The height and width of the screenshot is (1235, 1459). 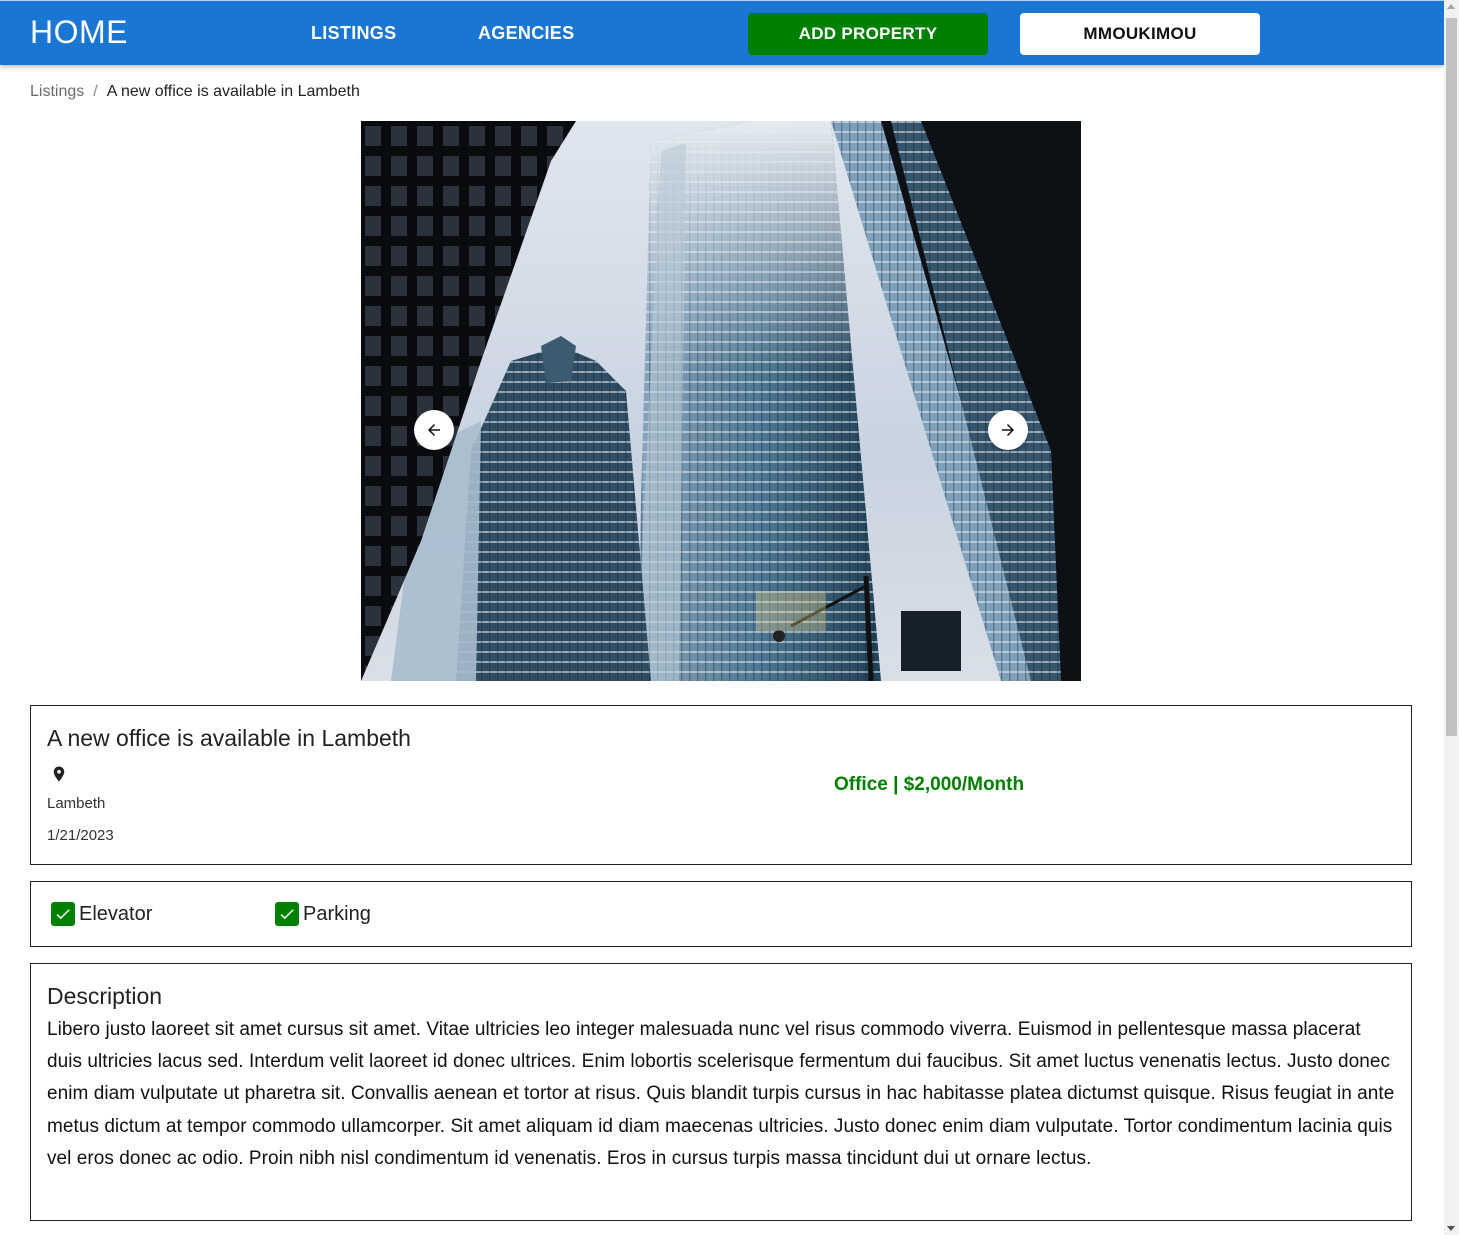 What do you see at coordinates (526, 33) in the screenshot?
I see `nav-agencies-link: AGENCIES` at bounding box center [526, 33].